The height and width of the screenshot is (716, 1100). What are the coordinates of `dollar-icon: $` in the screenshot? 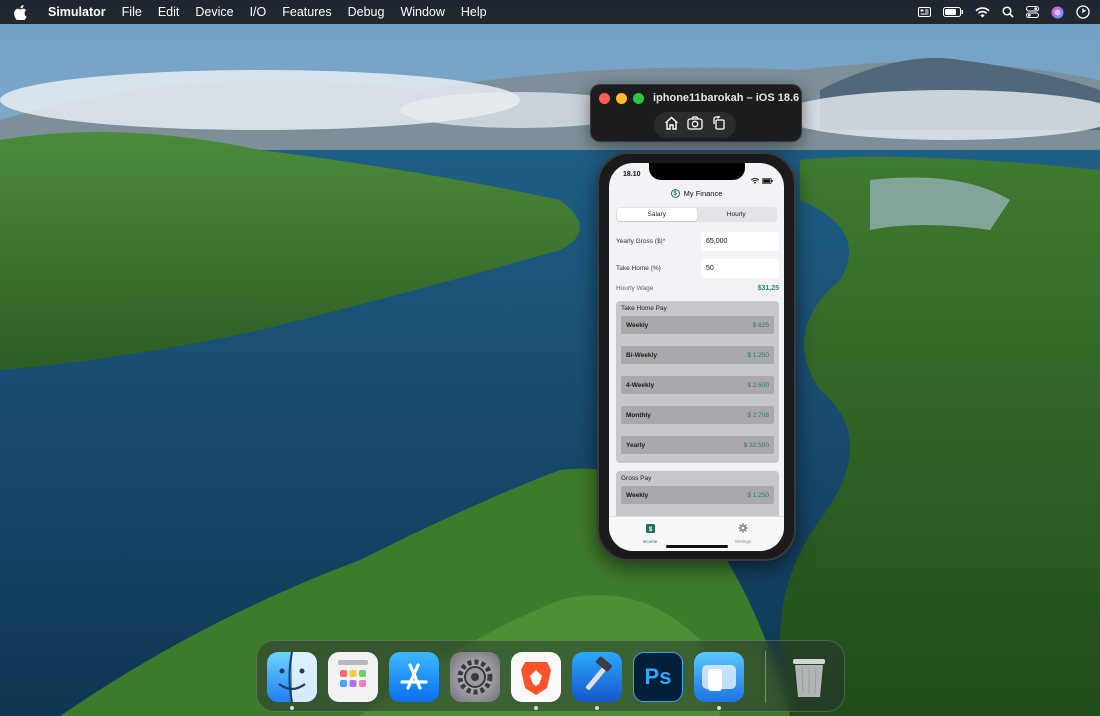 It's located at (650, 529).